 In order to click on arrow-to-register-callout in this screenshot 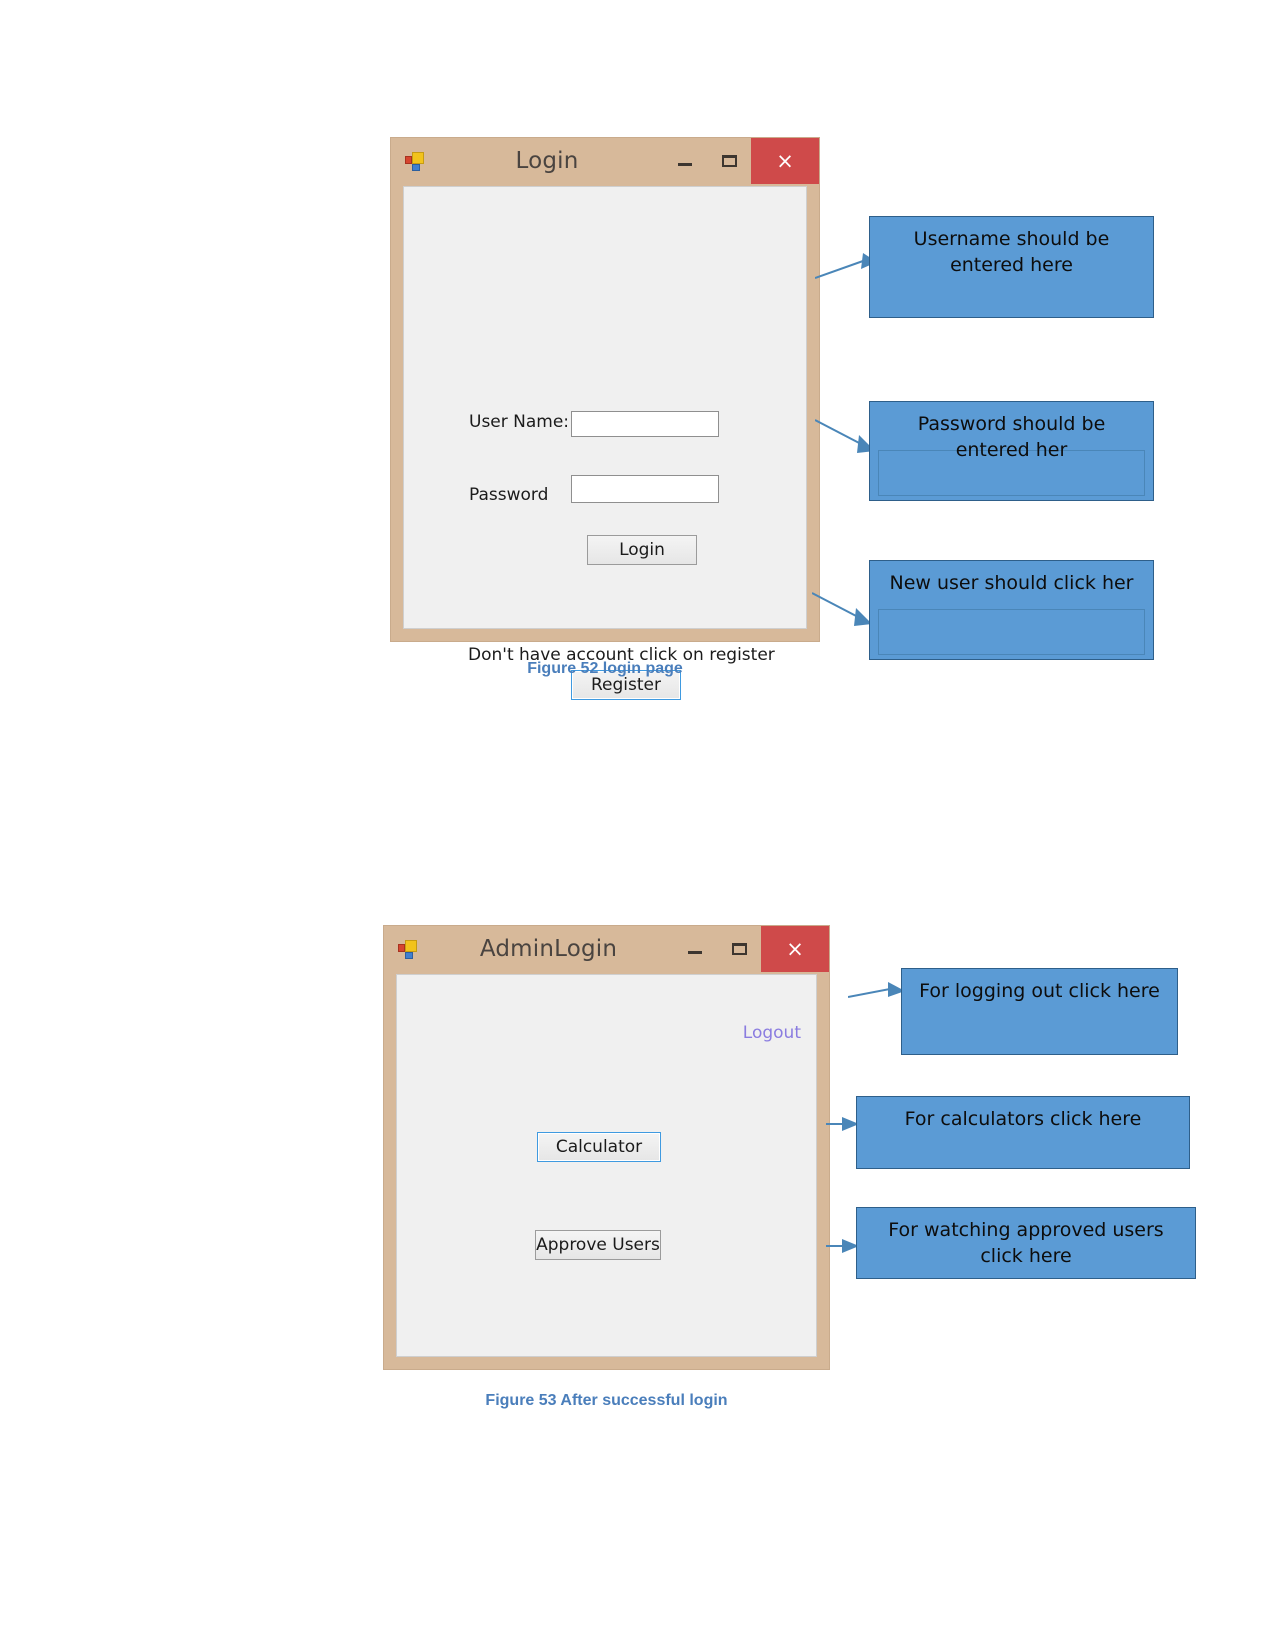, I will do `click(842, 609)`.